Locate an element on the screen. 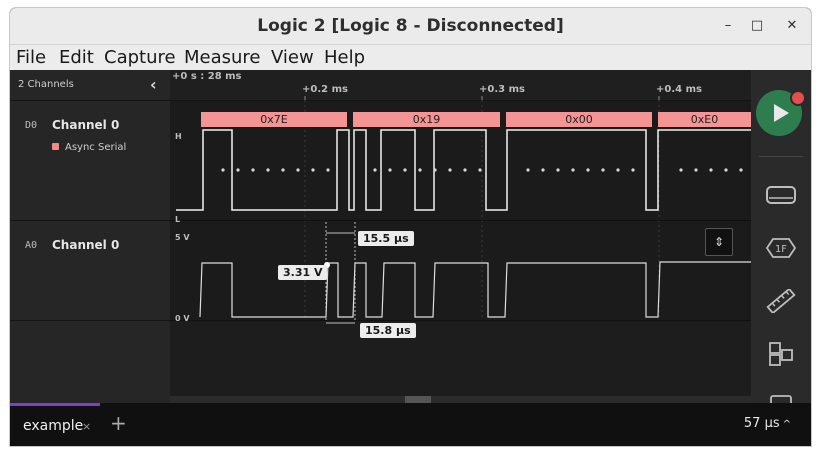 The height and width of the screenshot is (455, 820). close-button: ✕ is located at coordinates (792, 26).